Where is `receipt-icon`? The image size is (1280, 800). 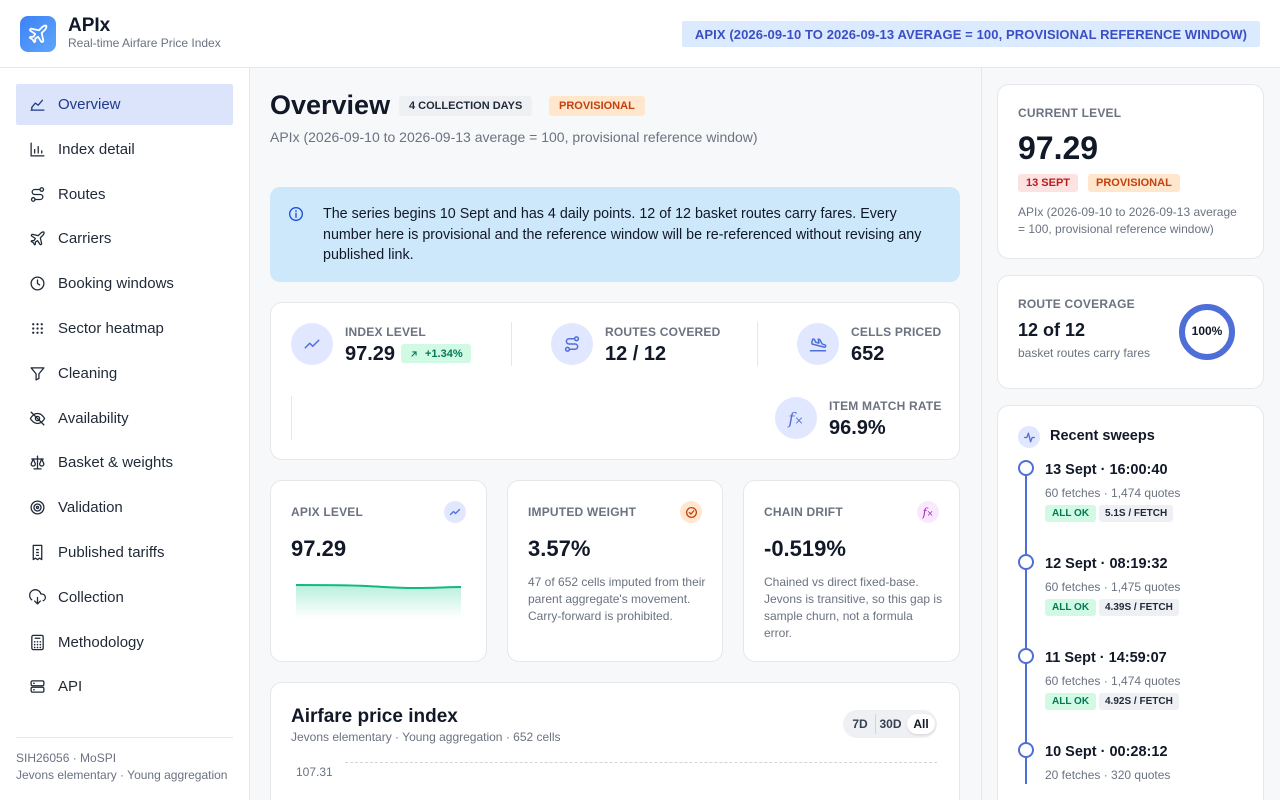 receipt-icon is located at coordinates (37, 552).